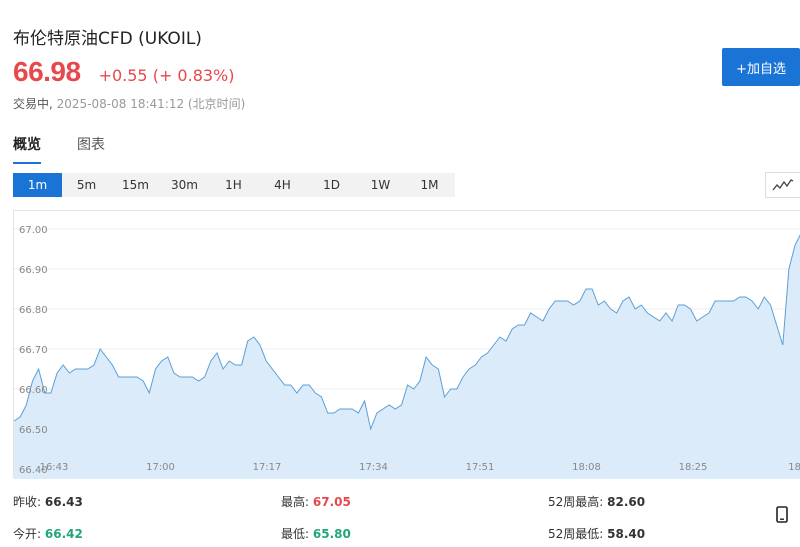 The width and height of the screenshot is (800, 547). Describe the element at coordinates (693, 467) in the screenshot. I see `x-tick-label: 18:25` at that location.